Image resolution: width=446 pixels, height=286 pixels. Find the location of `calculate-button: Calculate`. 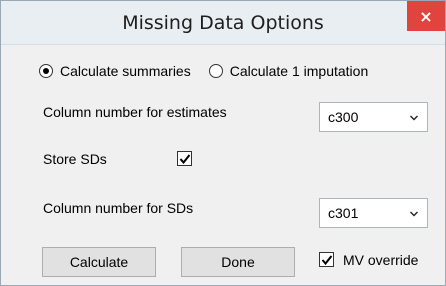

calculate-button: Calculate is located at coordinates (99, 262).